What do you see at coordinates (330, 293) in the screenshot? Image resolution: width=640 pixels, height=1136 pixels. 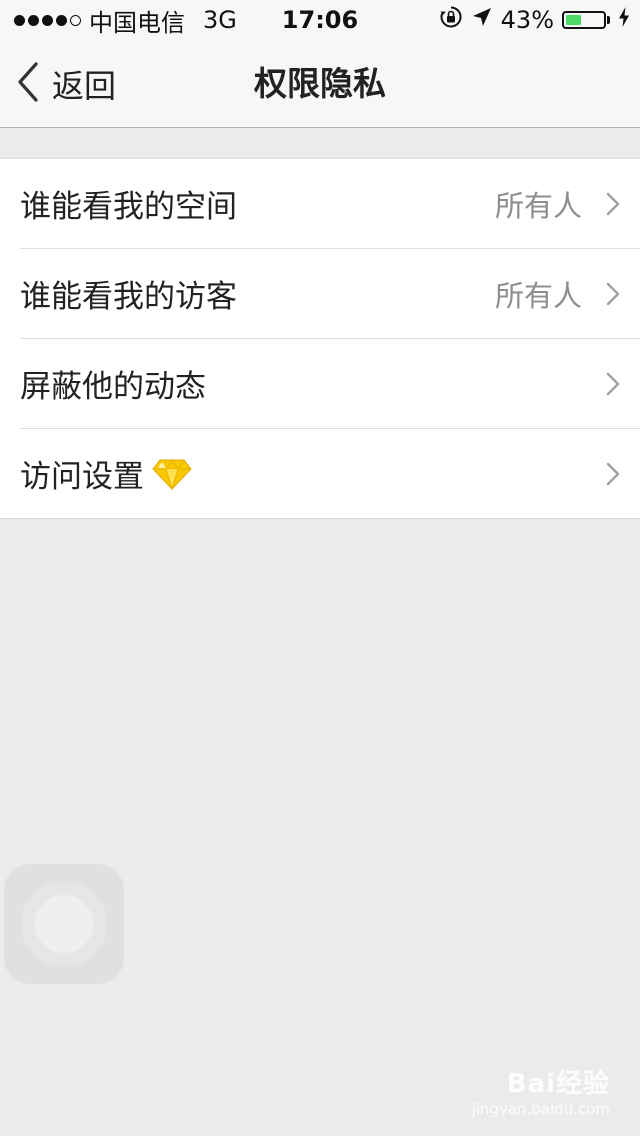 I see `setting-who-can-view-visitors: 谁能看我的访客 所有人` at bounding box center [330, 293].